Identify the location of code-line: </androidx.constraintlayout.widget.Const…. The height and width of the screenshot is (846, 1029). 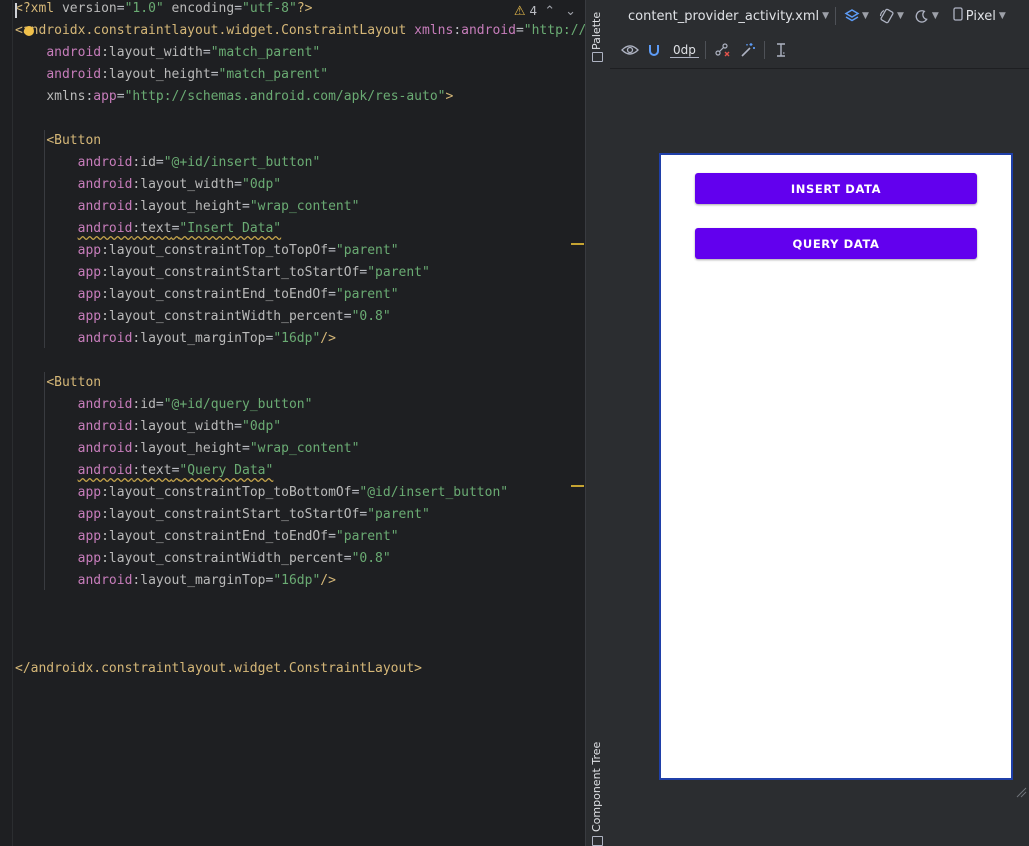
(300, 669).